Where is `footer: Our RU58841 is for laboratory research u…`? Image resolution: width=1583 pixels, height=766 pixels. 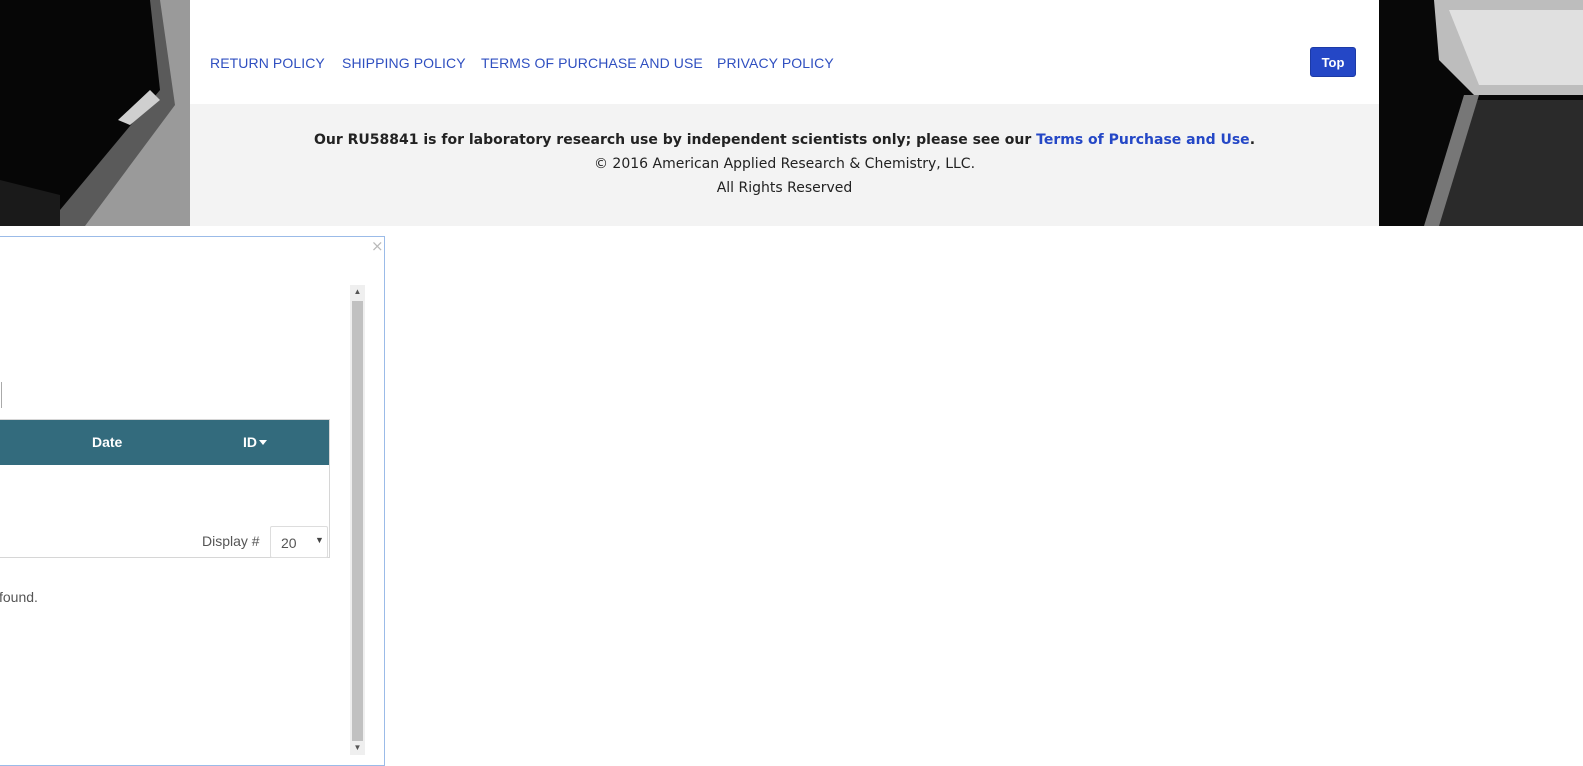 footer: Our RU58841 is for laboratory research u… is located at coordinates (784, 165).